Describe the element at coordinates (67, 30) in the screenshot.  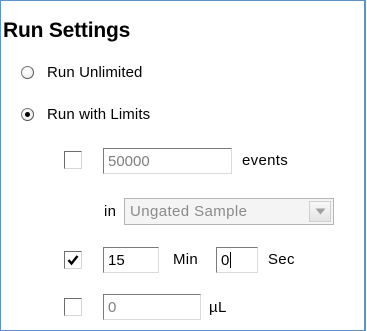
I see `panel-title: Run Settings` at that location.